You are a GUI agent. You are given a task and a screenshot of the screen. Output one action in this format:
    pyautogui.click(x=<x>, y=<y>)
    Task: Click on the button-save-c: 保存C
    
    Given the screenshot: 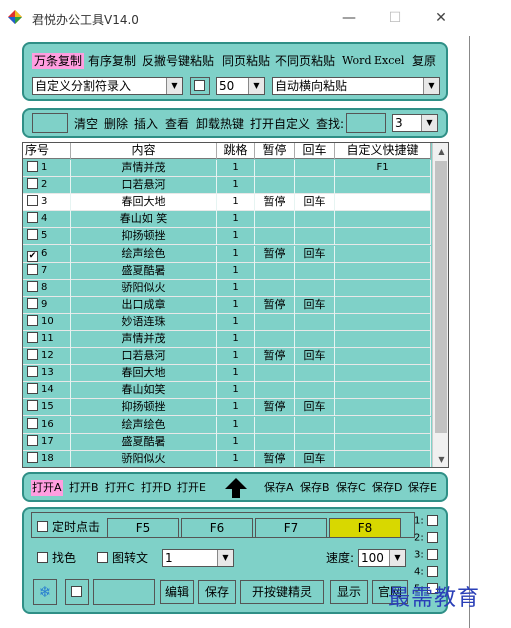 What is the action you would take?
    pyautogui.click(x=351, y=488)
    